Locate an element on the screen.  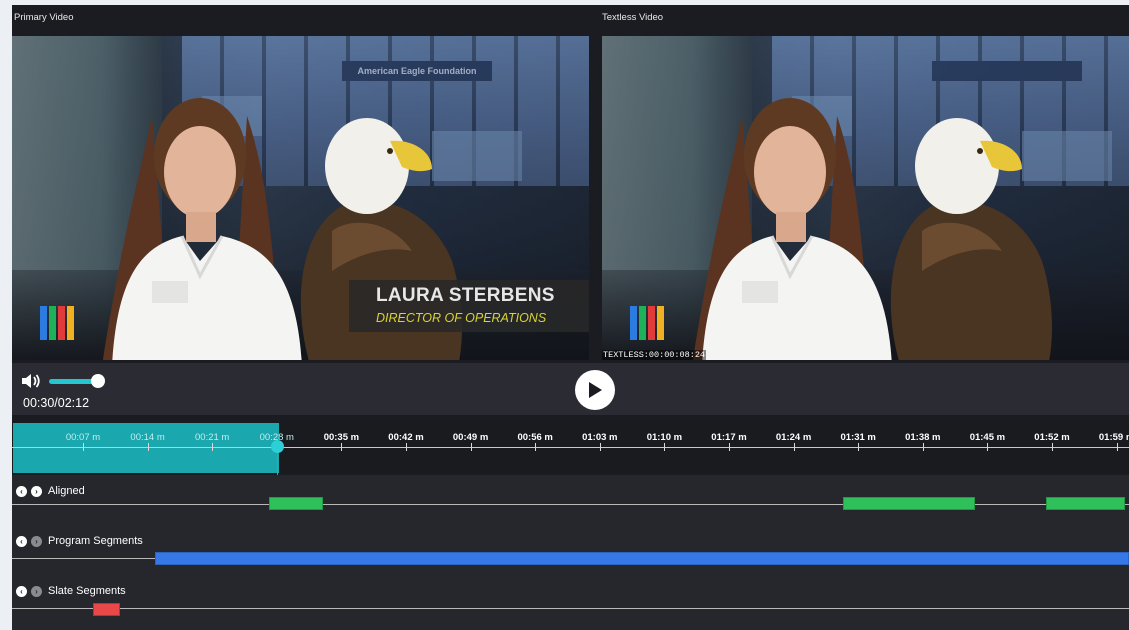
time-display: 00:30/02:12 is located at coordinates (56, 403).